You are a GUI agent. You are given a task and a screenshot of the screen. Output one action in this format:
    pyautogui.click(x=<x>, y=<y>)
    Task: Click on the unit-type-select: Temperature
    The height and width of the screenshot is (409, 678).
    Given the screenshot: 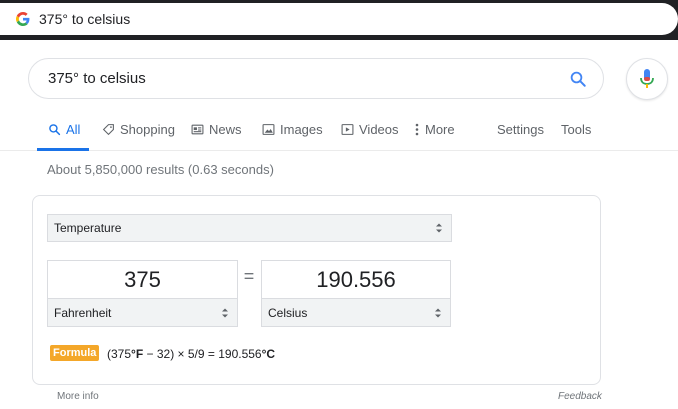 What is the action you would take?
    pyautogui.click(x=249, y=228)
    